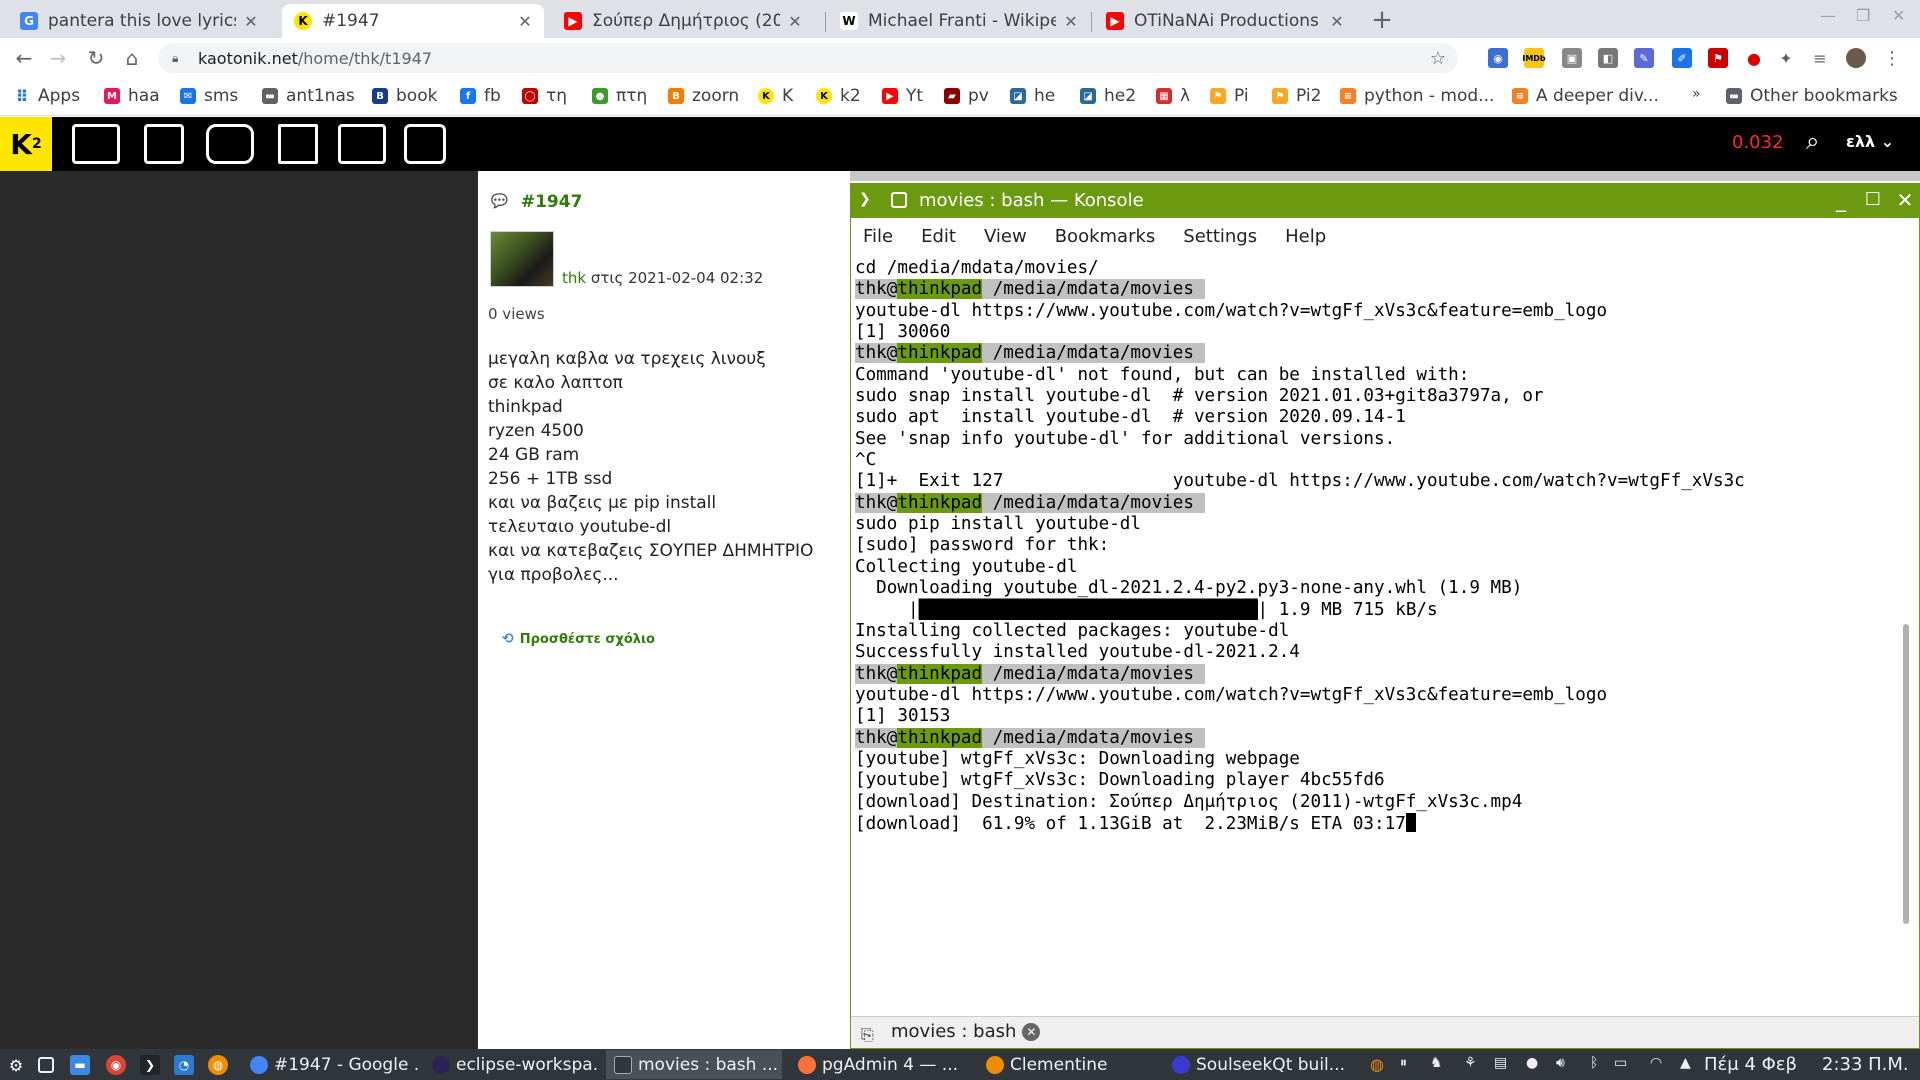 Image resolution: width=1920 pixels, height=1080 pixels. I want to click on extension-screenshot-icon: ◧, so click(1608, 58).